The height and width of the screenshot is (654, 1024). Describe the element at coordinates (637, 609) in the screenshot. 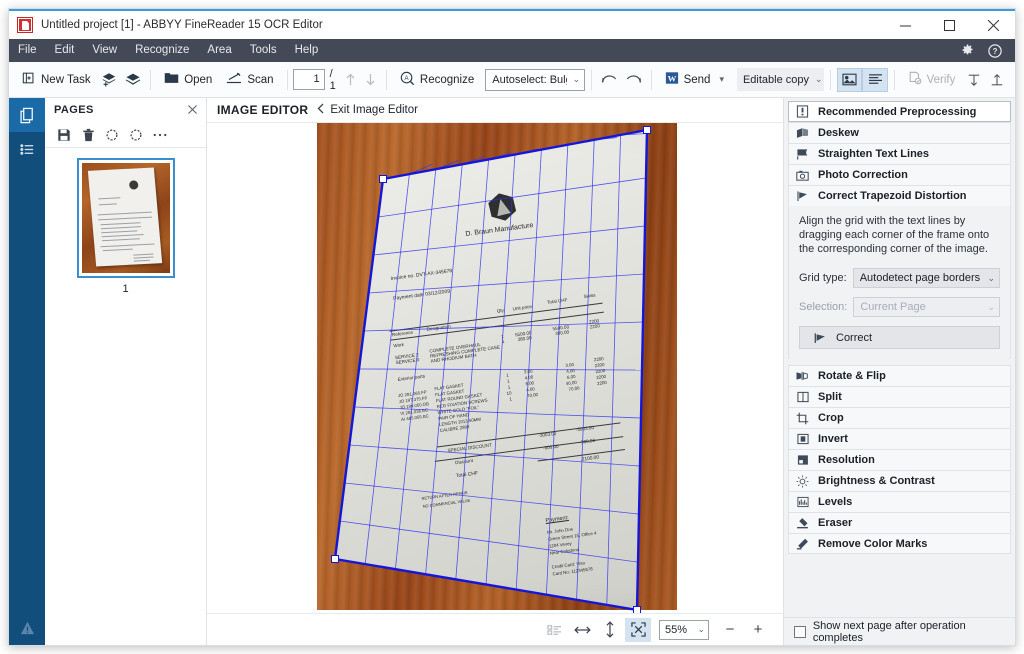

I see `trapezoid-handle-bottom-right` at that location.